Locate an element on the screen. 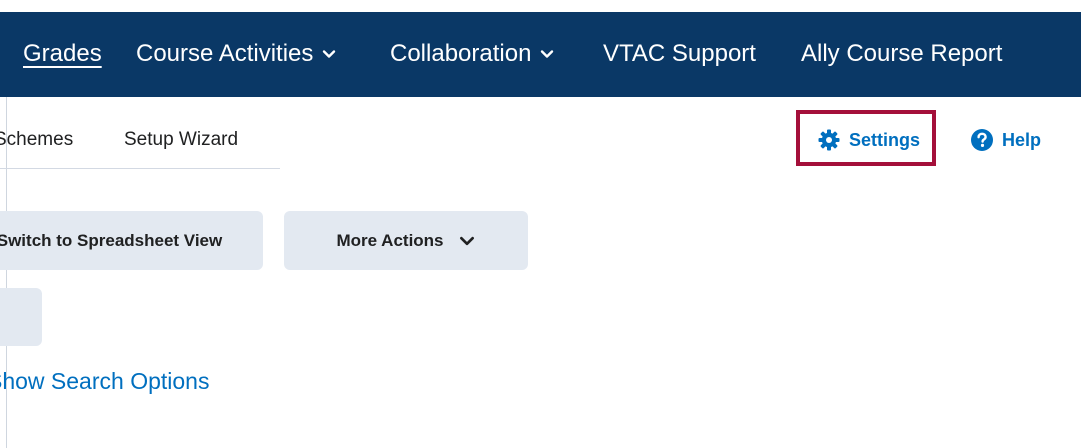 The width and height of the screenshot is (1081, 448). nav-item-label: Ally Course Report is located at coordinates (902, 53).